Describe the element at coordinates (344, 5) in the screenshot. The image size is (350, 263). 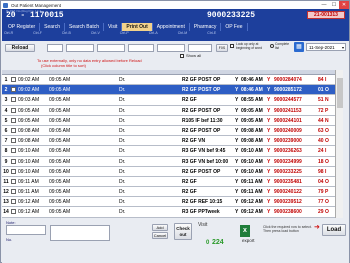
I see `close-button: ✕` at that location.